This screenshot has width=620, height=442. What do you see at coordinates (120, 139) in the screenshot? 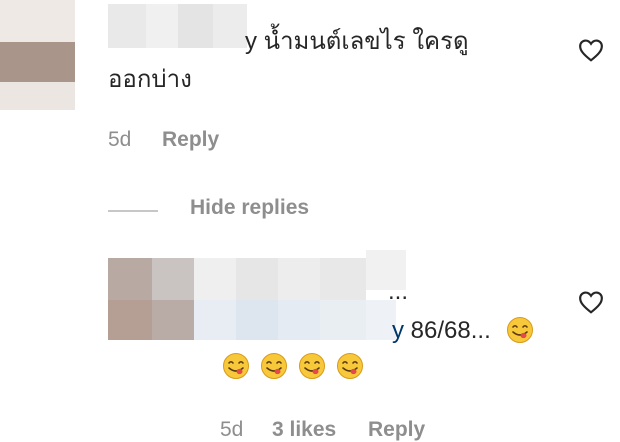
I see `comment-1-time: 5d` at bounding box center [120, 139].